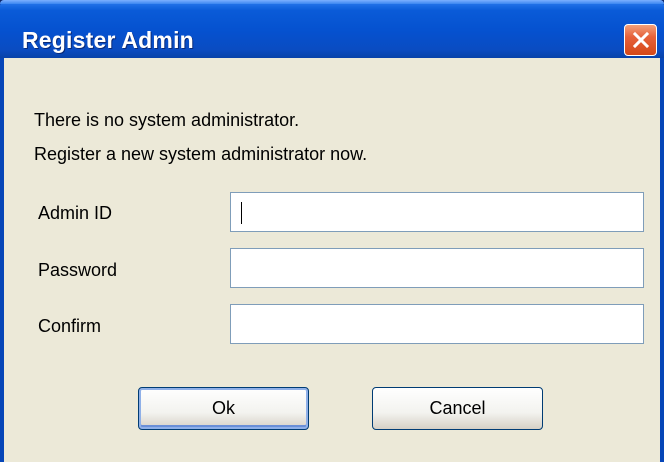 This screenshot has width=664, height=462. Describe the element at coordinates (167, 120) in the screenshot. I see `message-line-1: There is no system administrator.` at that location.